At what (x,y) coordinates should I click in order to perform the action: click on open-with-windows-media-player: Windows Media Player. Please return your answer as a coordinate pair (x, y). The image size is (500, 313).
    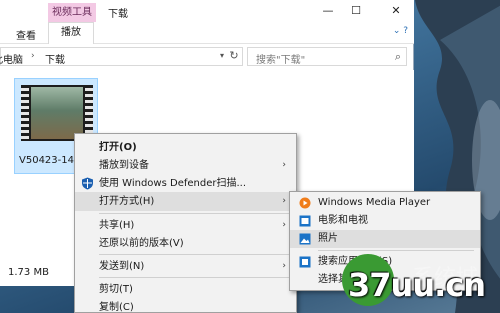
    Looking at the image, I should click on (385, 203).